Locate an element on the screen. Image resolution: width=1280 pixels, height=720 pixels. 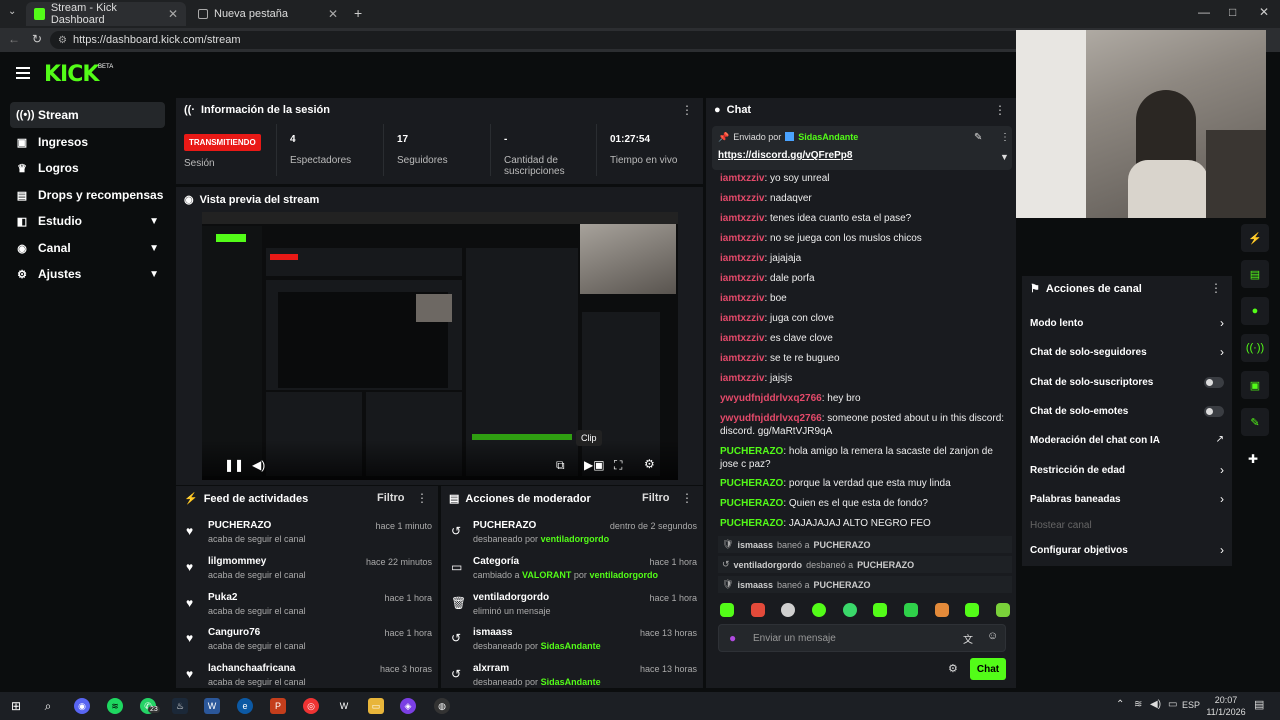
spotify-icon: ≋ is located at coordinates (115, 706).